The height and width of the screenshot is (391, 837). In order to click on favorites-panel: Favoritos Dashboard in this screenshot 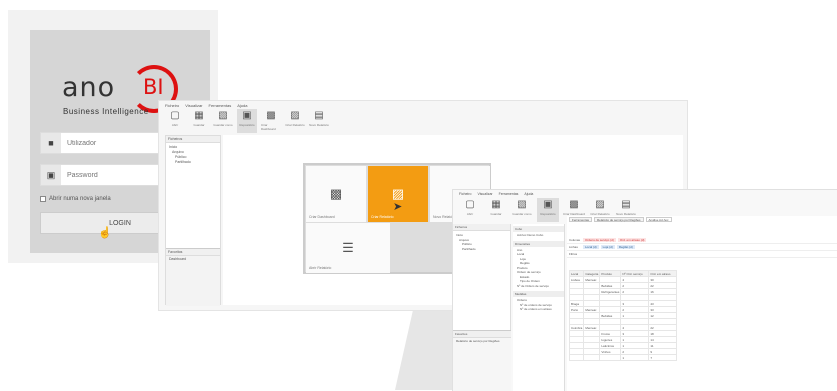, I will do `click(193, 277)`.